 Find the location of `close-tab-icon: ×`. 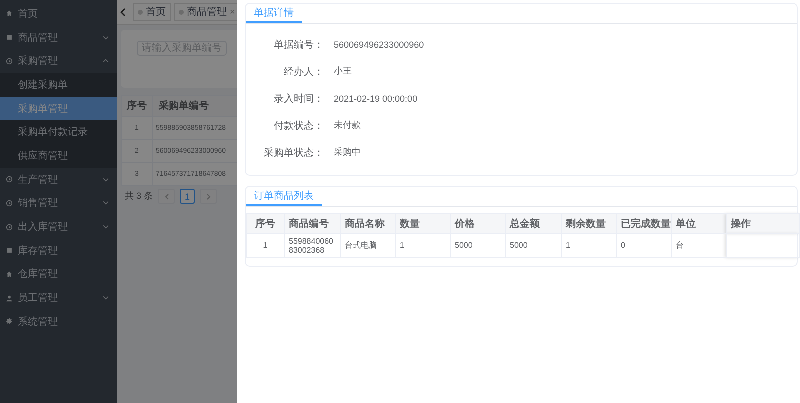

close-tab-icon: × is located at coordinates (233, 12).